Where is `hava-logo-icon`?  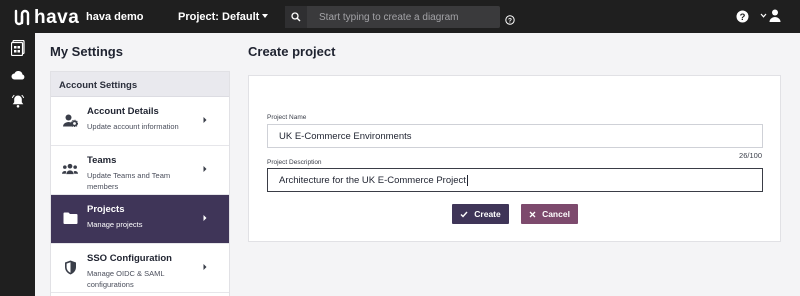
hava-logo-icon is located at coordinates (22, 17).